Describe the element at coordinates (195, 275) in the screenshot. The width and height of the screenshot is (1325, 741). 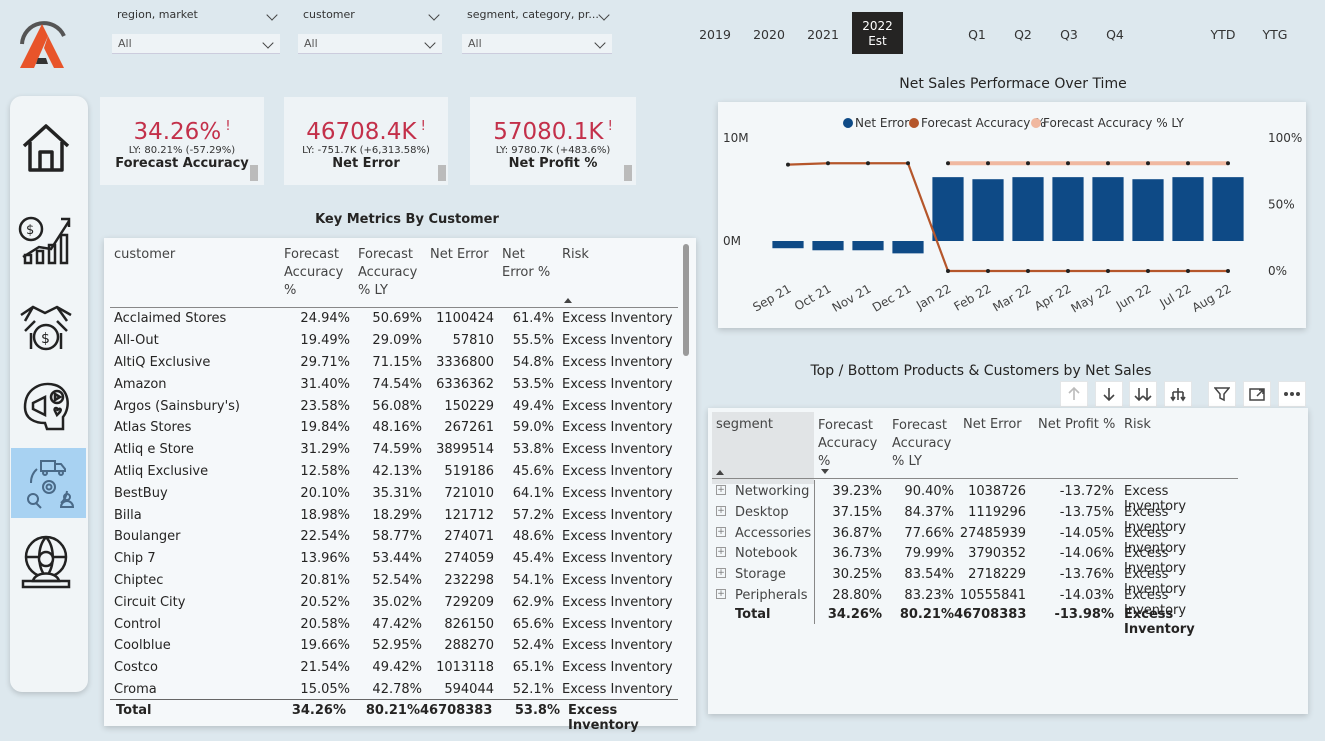
I see `col-header-customer: customer` at that location.